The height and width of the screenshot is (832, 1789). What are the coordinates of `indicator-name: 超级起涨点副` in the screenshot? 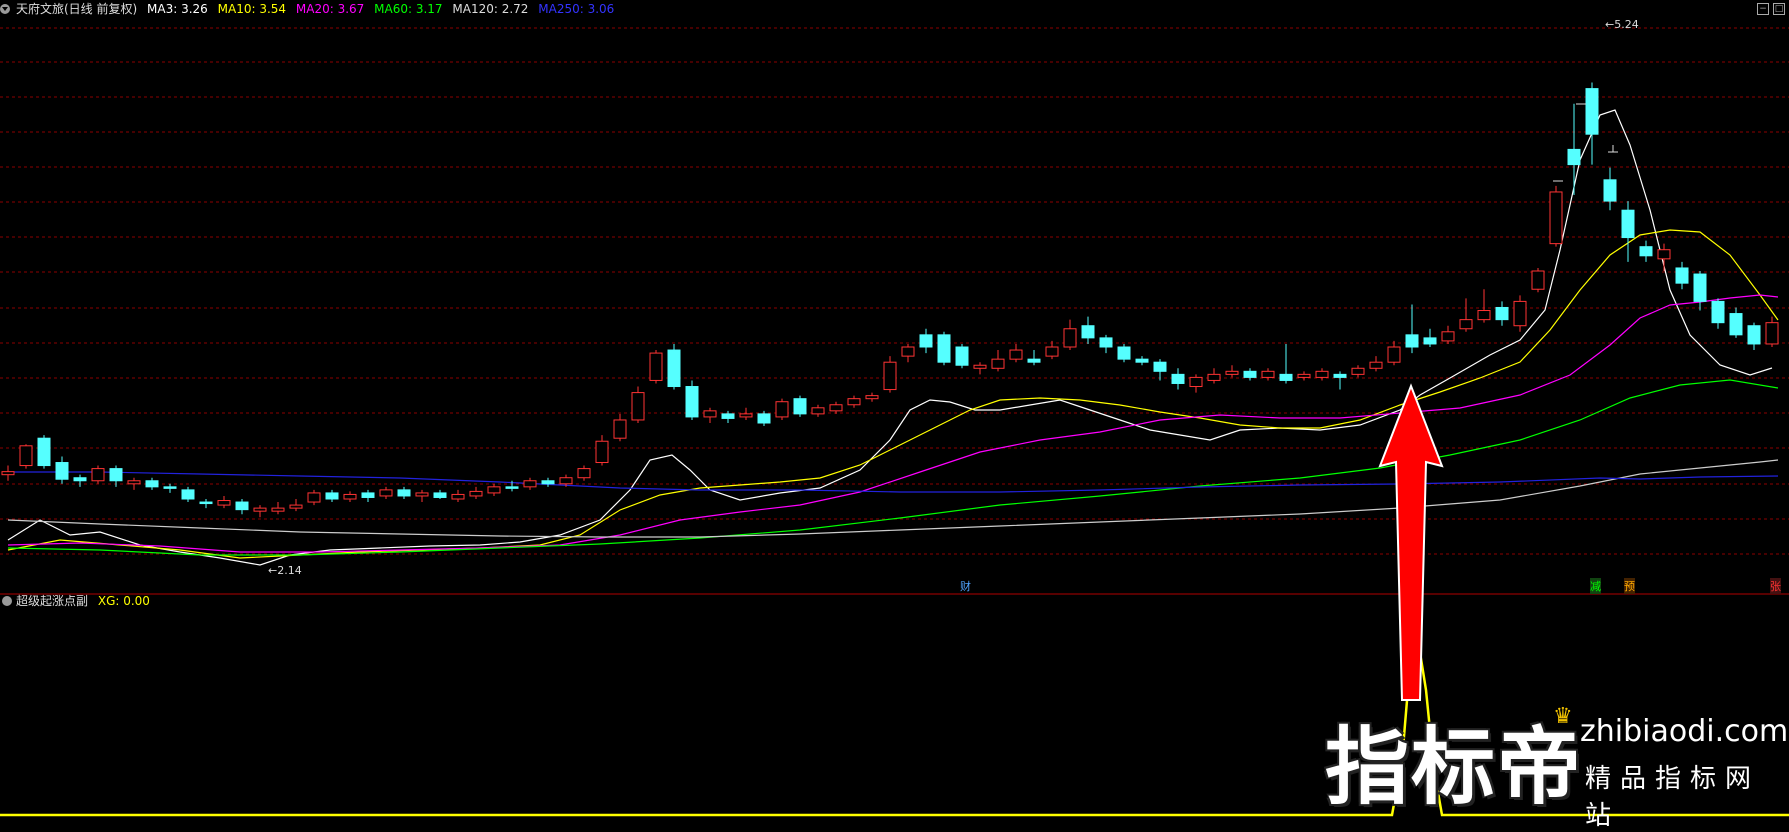 It's located at (52, 601).